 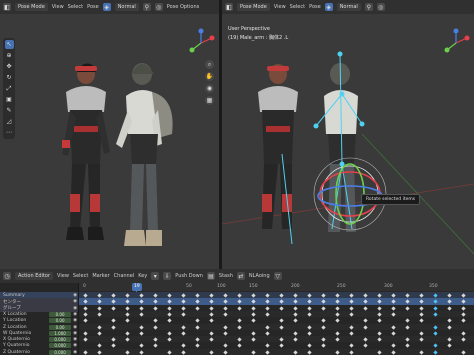 What do you see at coordinates (9, 44) in the screenshot?
I see `select-box-tool-icon: ↖` at bounding box center [9, 44].